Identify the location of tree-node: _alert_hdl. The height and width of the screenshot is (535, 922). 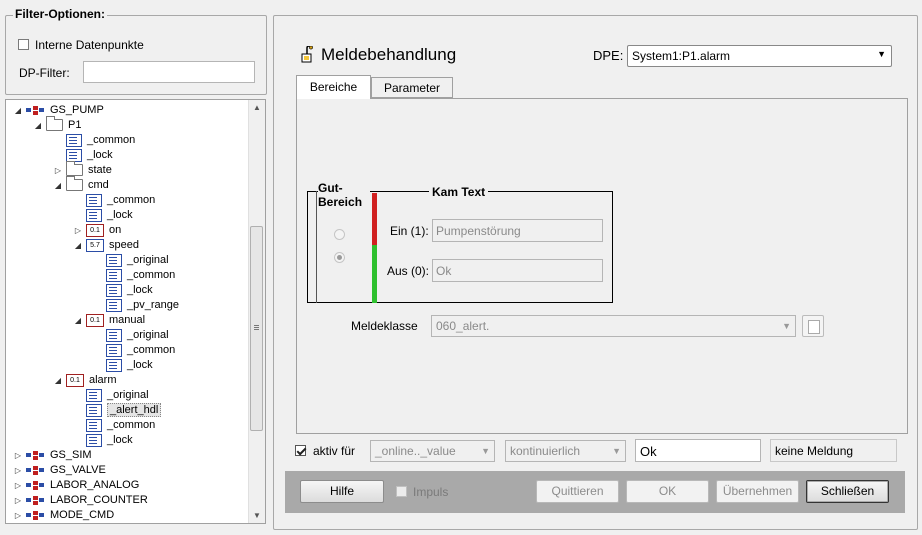
(117, 410).